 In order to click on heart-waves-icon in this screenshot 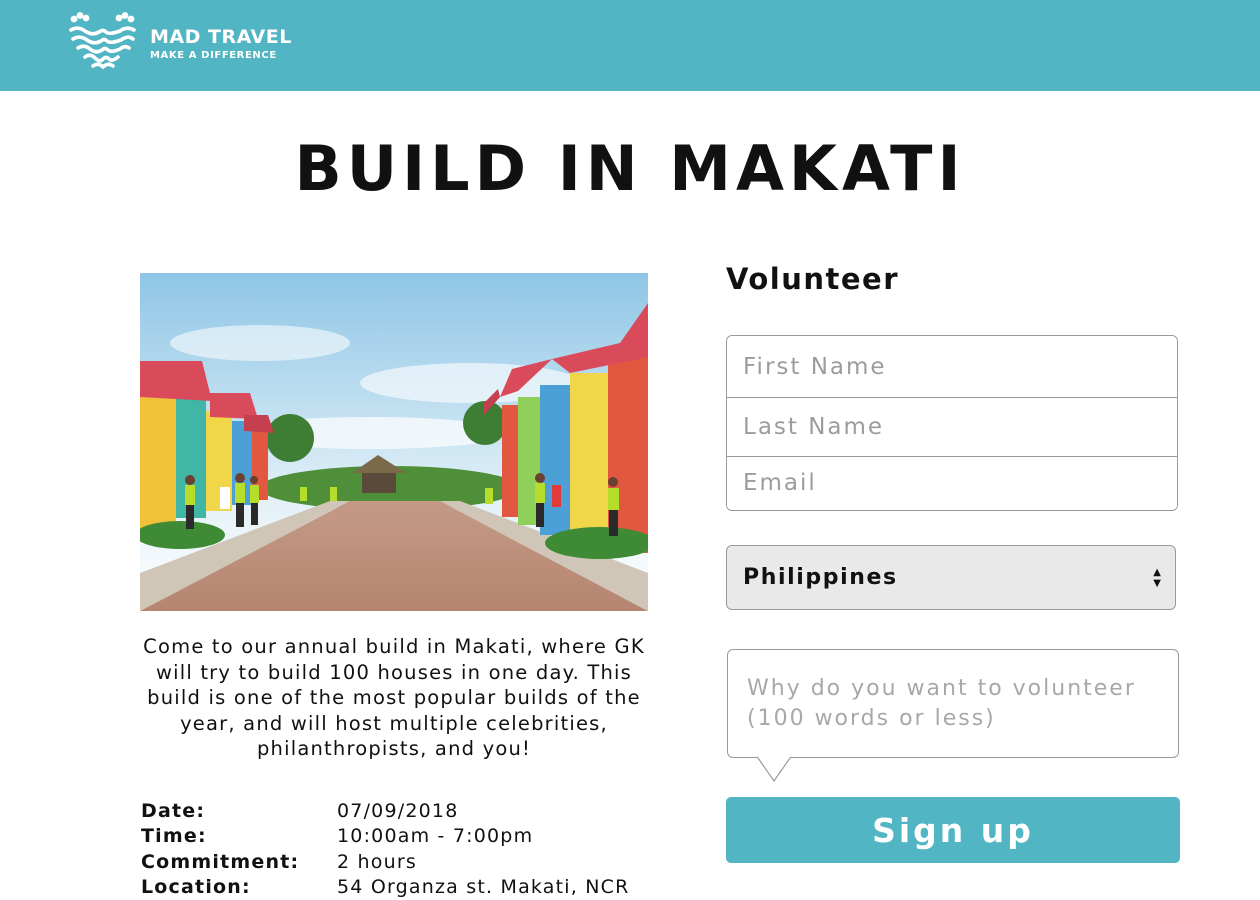, I will do `click(103, 44)`.